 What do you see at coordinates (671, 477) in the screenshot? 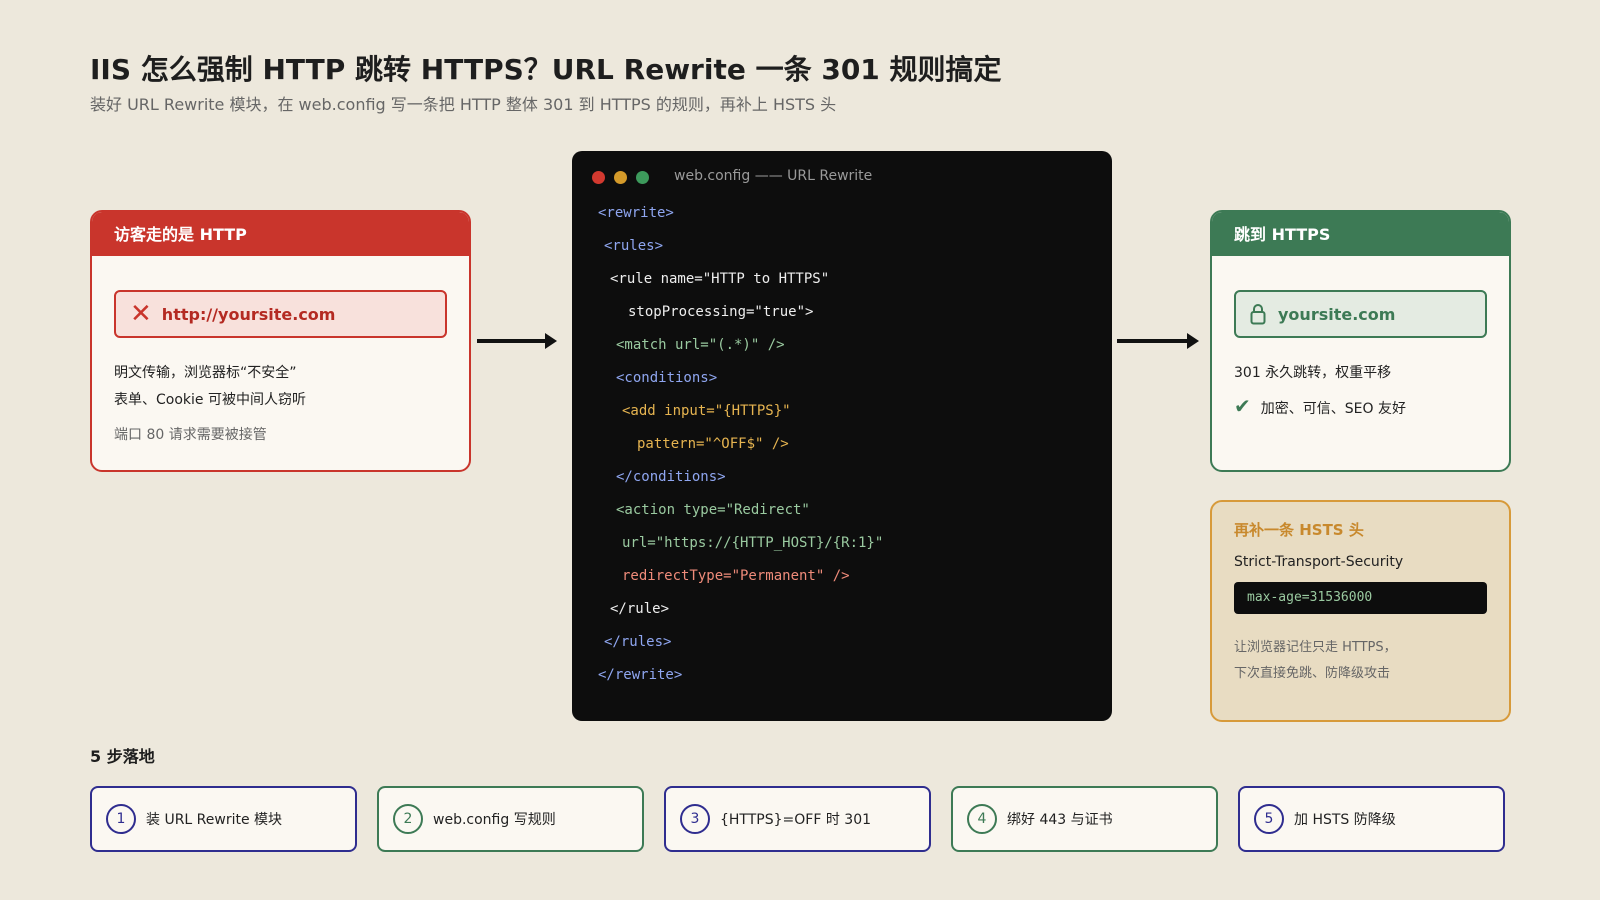
I see `code-line: </conditions>` at bounding box center [671, 477].